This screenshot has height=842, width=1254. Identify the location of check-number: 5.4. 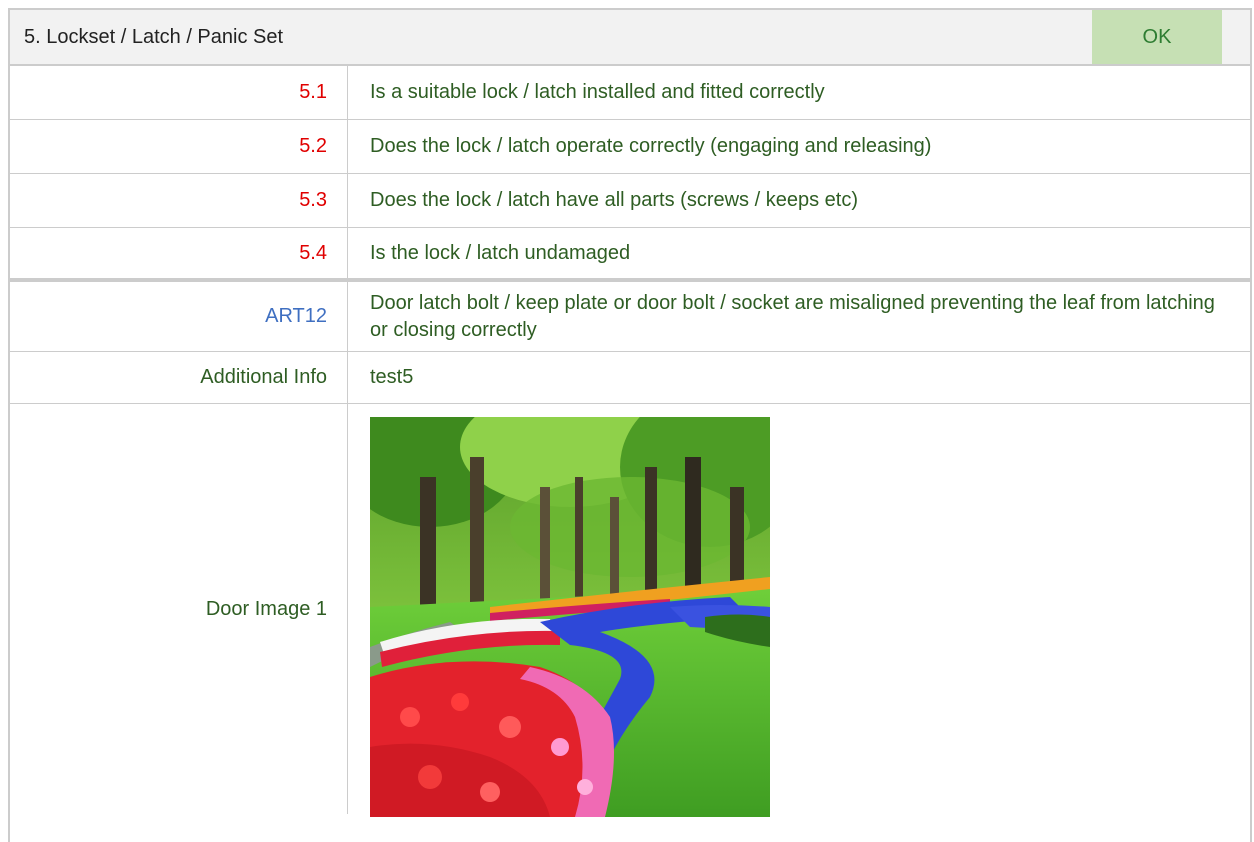
(179, 253).